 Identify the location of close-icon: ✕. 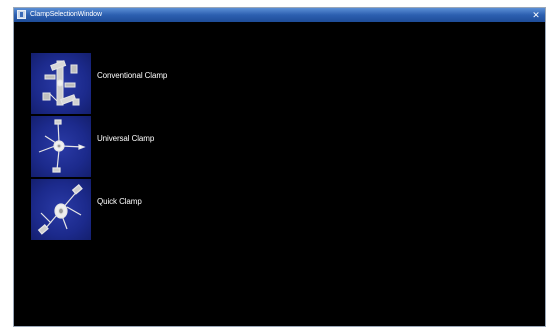
(536, 15).